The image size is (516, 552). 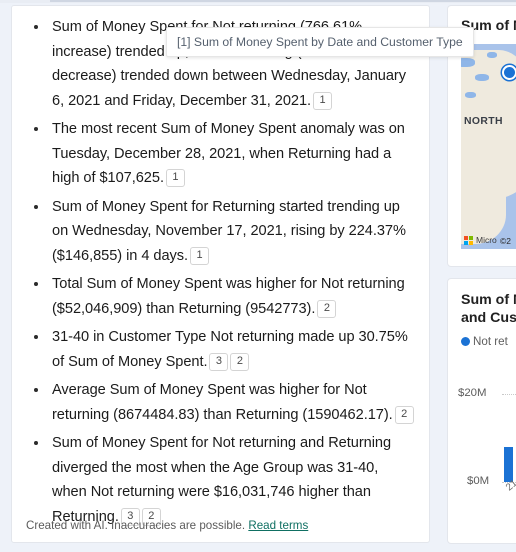 What do you see at coordinates (483, 204) in the screenshot?
I see `map-landmass-shape-secondary` at bounding box center [483, 204].